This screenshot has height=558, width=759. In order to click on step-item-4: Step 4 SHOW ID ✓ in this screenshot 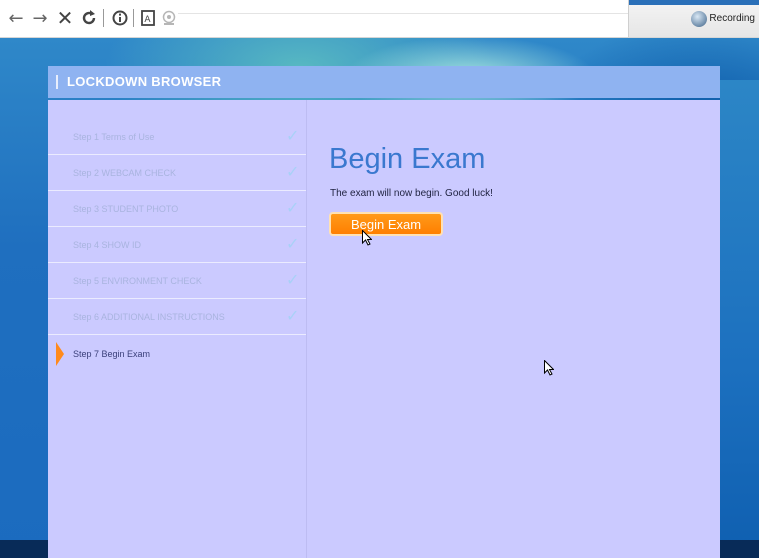, I will do `click(177, 245)`.